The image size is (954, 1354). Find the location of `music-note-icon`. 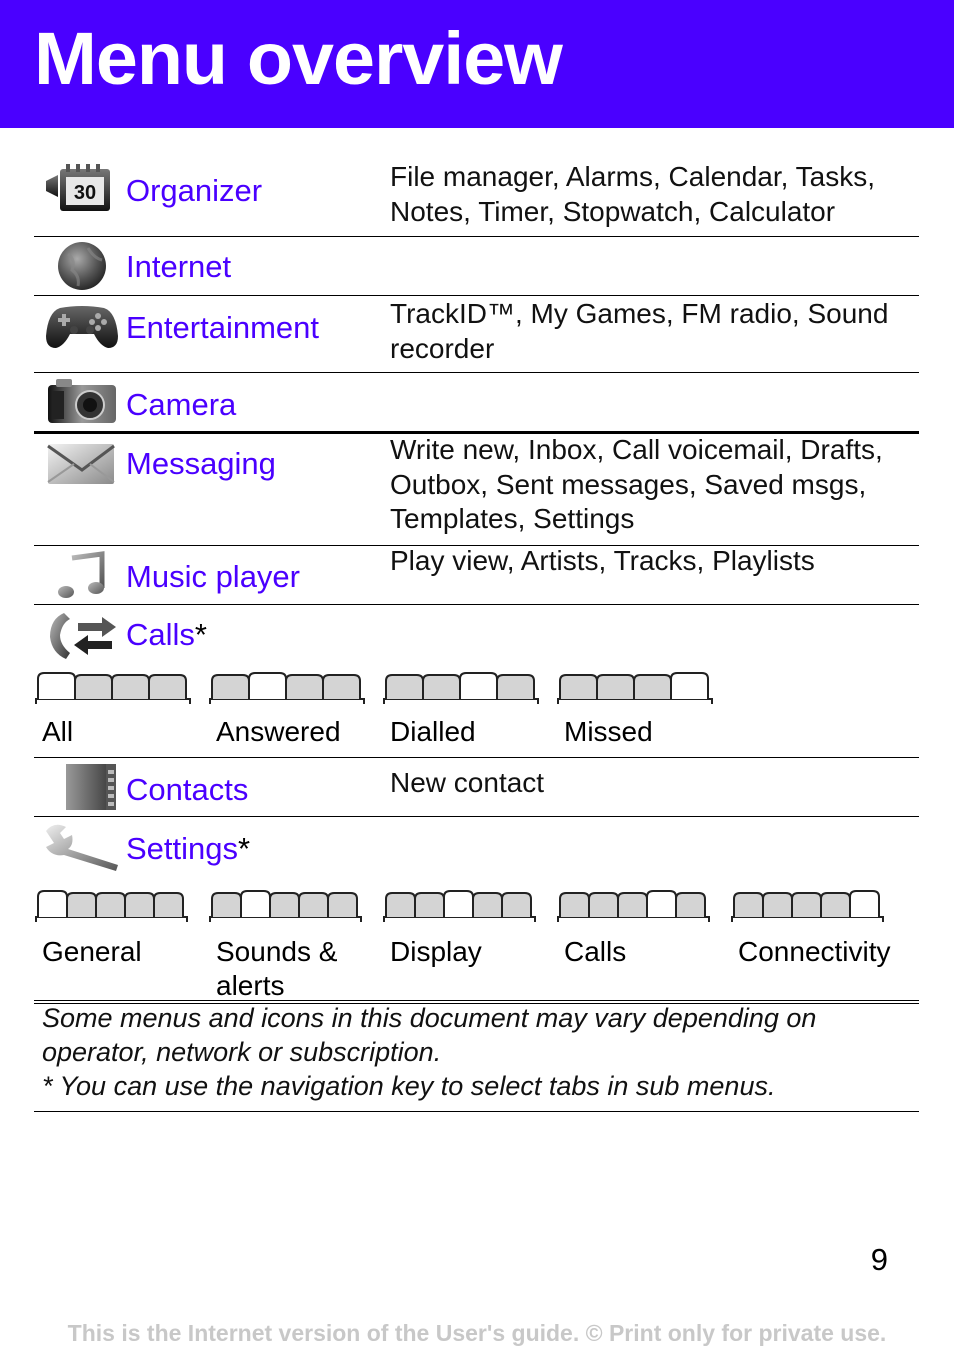

music-note-icon is located at coordinates (82, 576).